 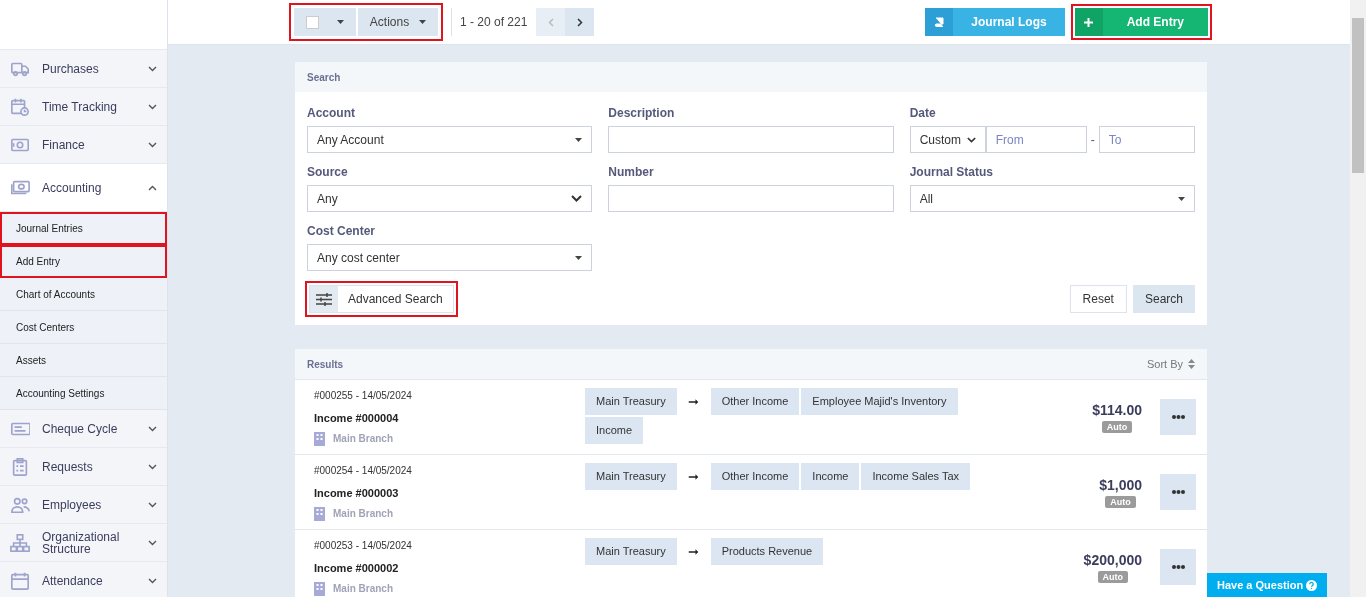 I want to click on entry-title: Income #000002, so click(x=357, y=568).